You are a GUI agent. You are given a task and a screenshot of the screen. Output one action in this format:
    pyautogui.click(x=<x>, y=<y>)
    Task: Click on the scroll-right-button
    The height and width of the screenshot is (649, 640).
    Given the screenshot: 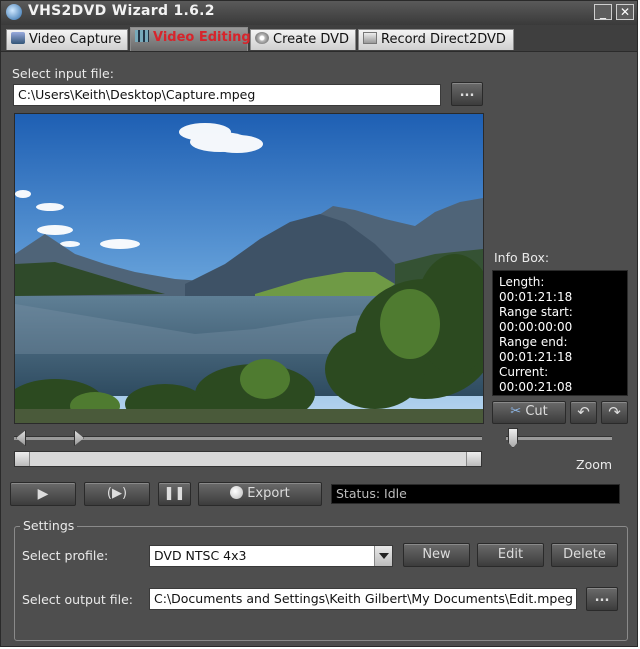 What is the action you would take?
    pyautogui.click(x=473, y=459)
    